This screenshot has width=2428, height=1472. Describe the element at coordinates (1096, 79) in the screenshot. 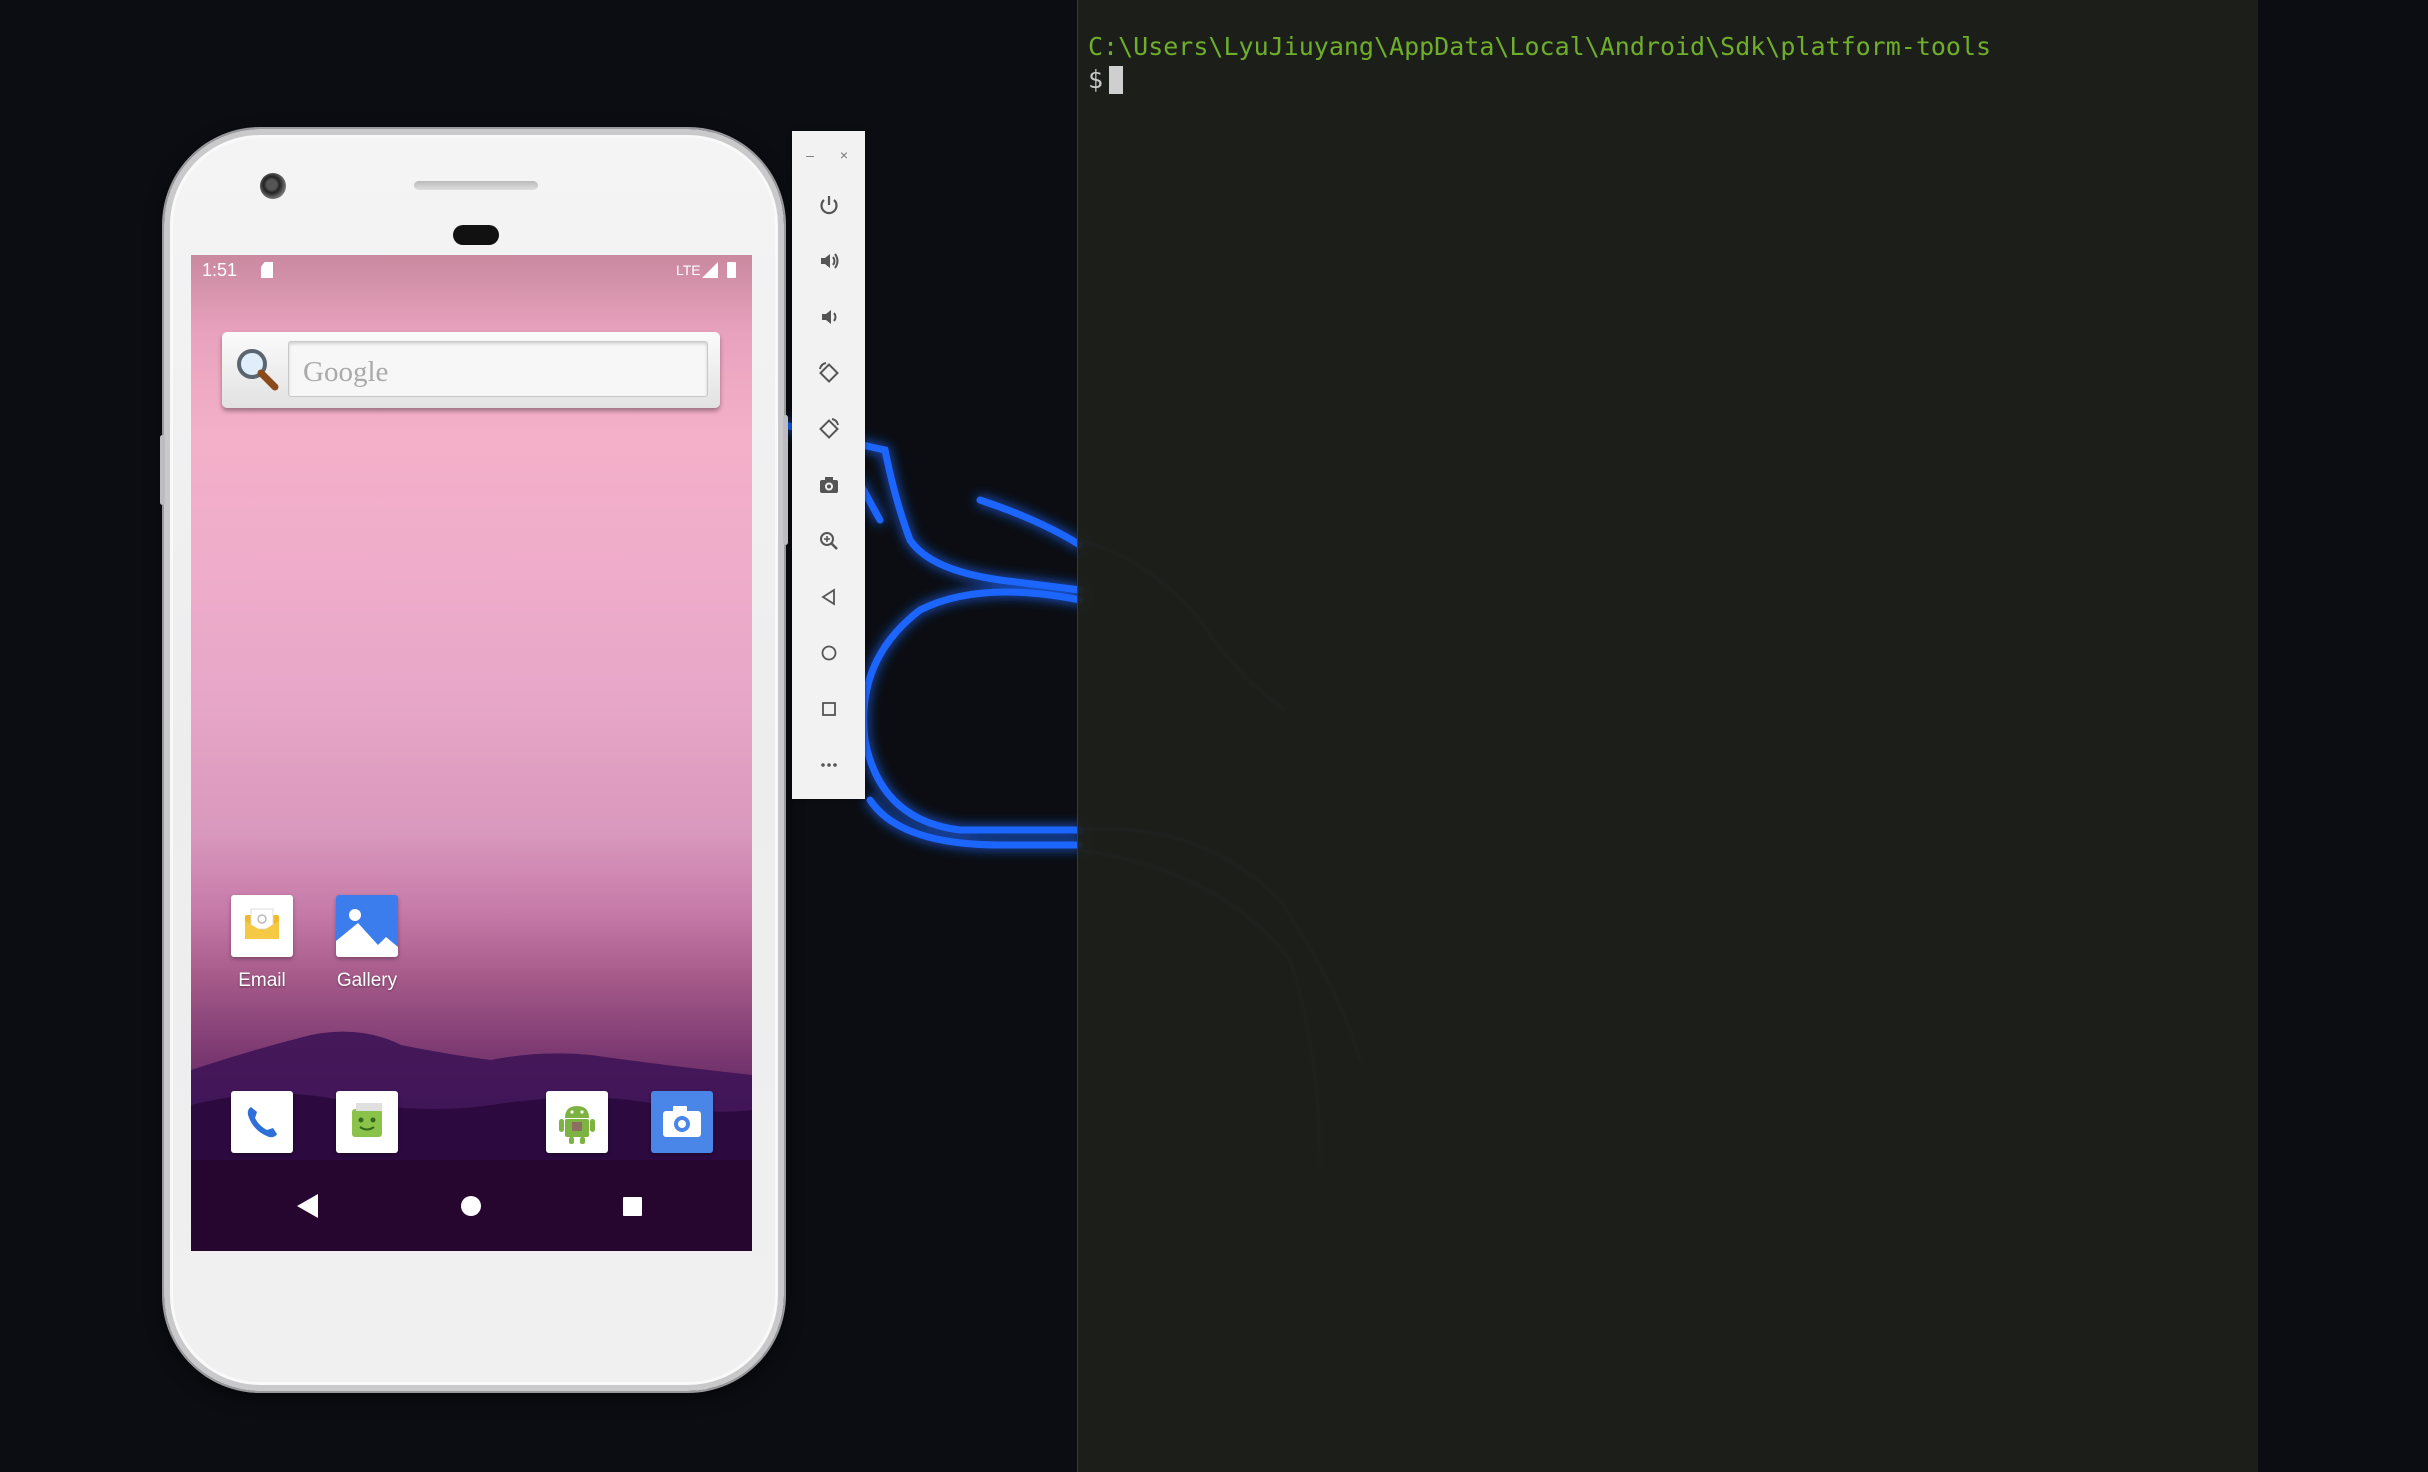

I see `terminal-prompt: $` at that location.